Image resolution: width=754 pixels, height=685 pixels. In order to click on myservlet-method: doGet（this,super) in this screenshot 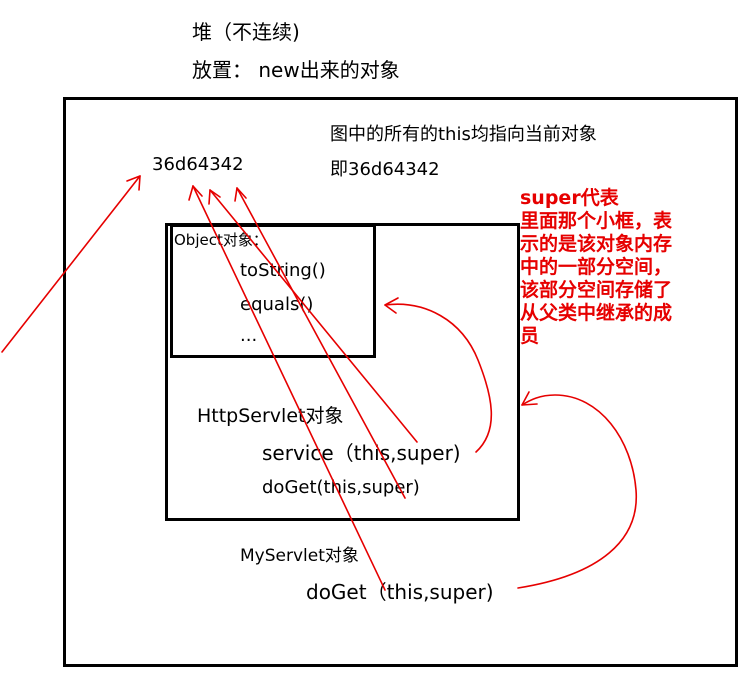, I will do `click(400, 592)`.